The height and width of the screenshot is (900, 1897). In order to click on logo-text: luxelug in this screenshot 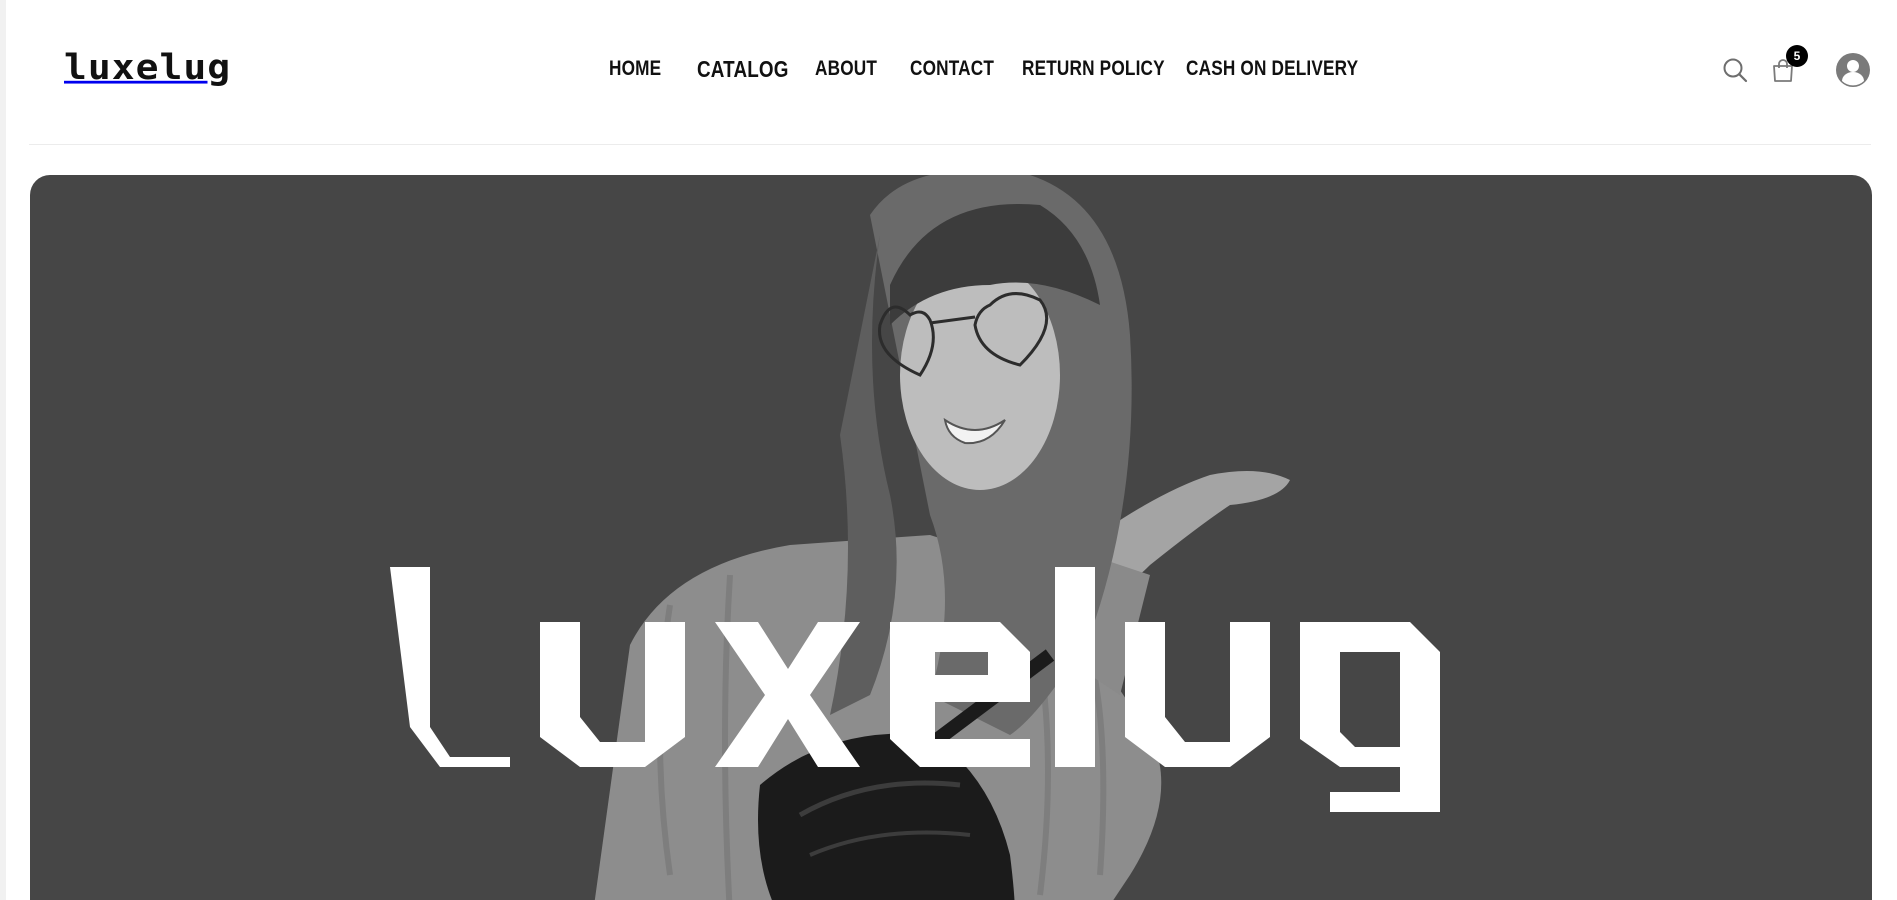, I will do `click(148, 67)`.